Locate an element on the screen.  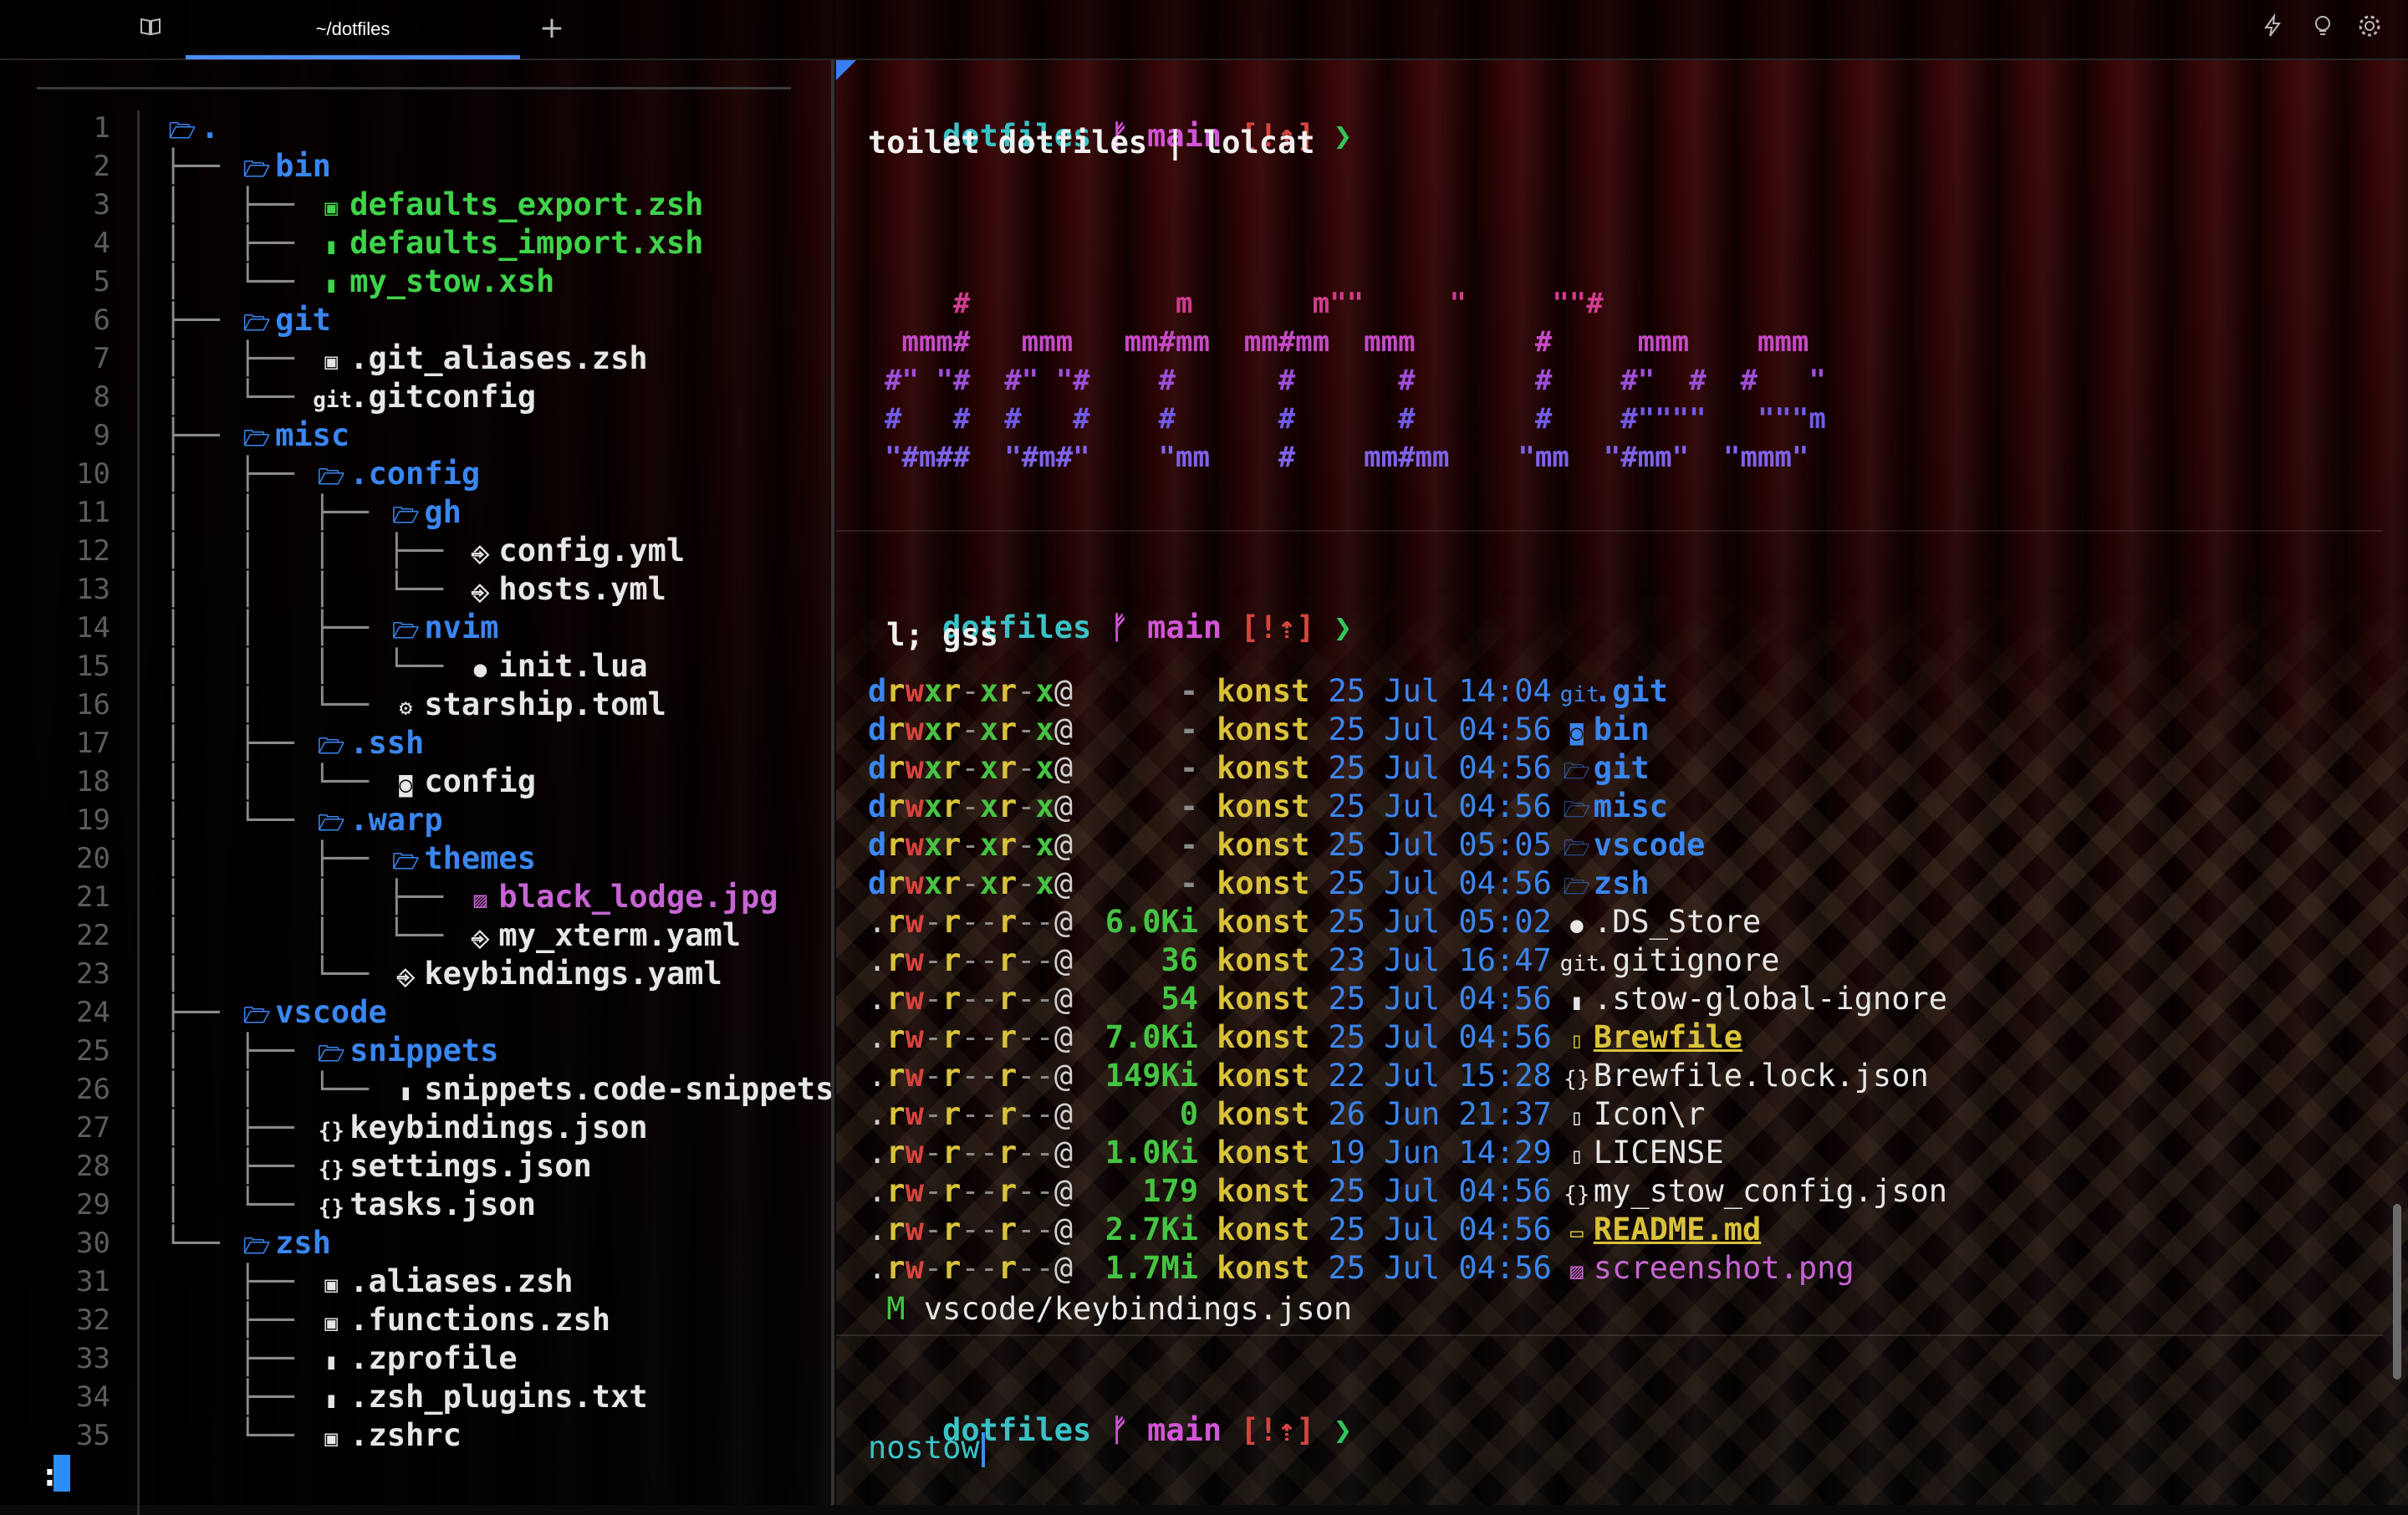
tree-item: │ ├── ▣ .git_aliases.zsh is located at coordinates (406, 358).